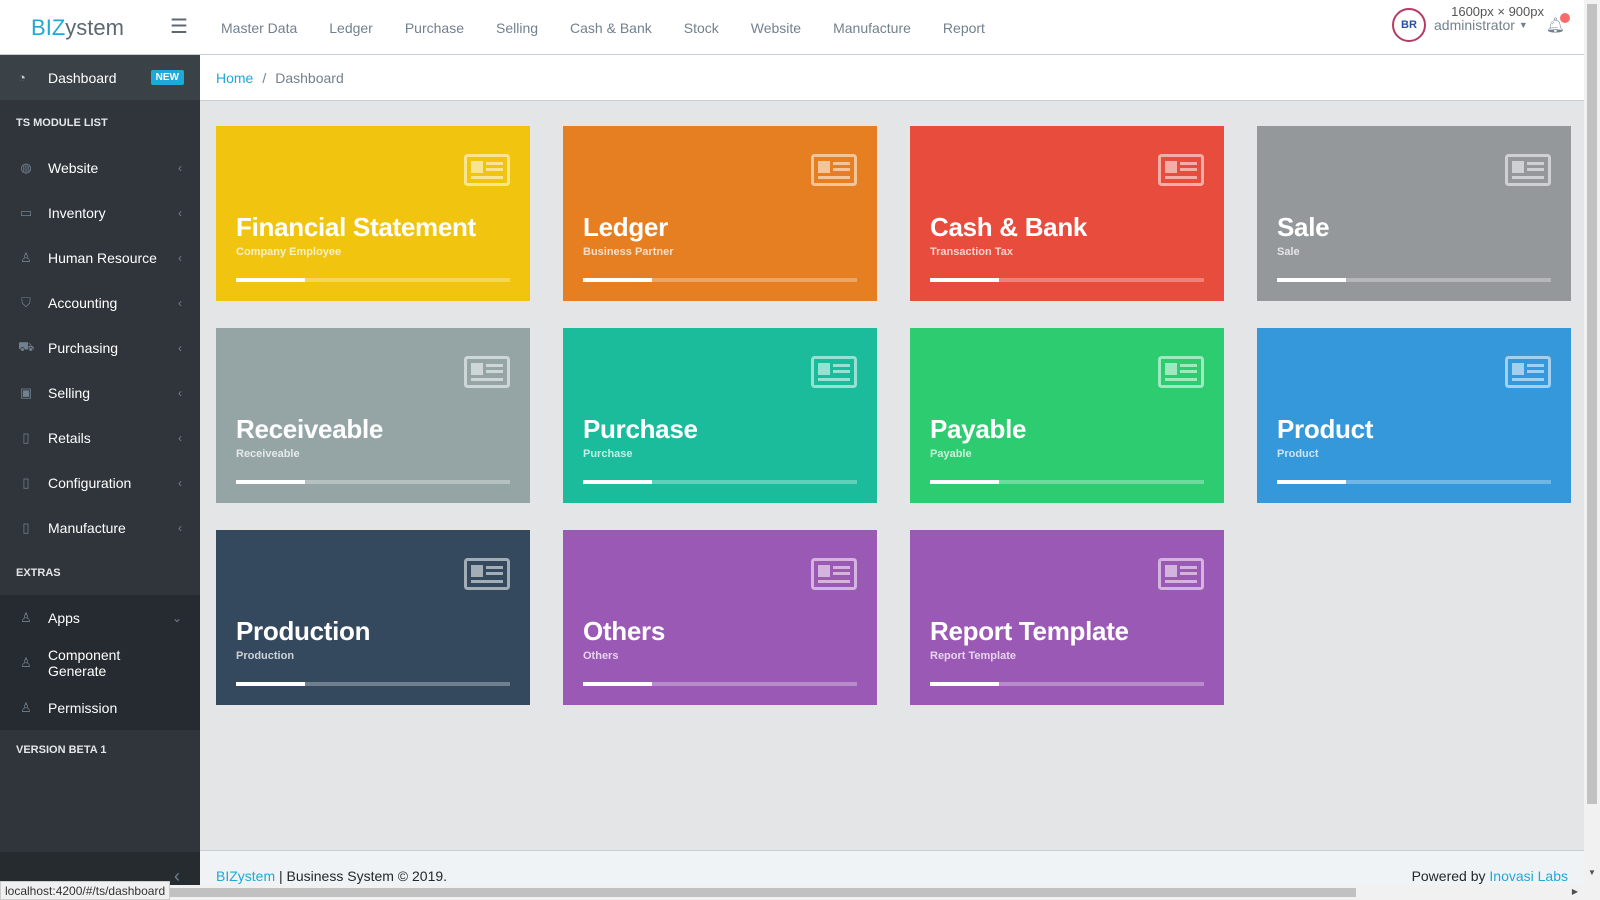  I want to click on card-report-template: Report Template Report Template, so click(1067, 617).